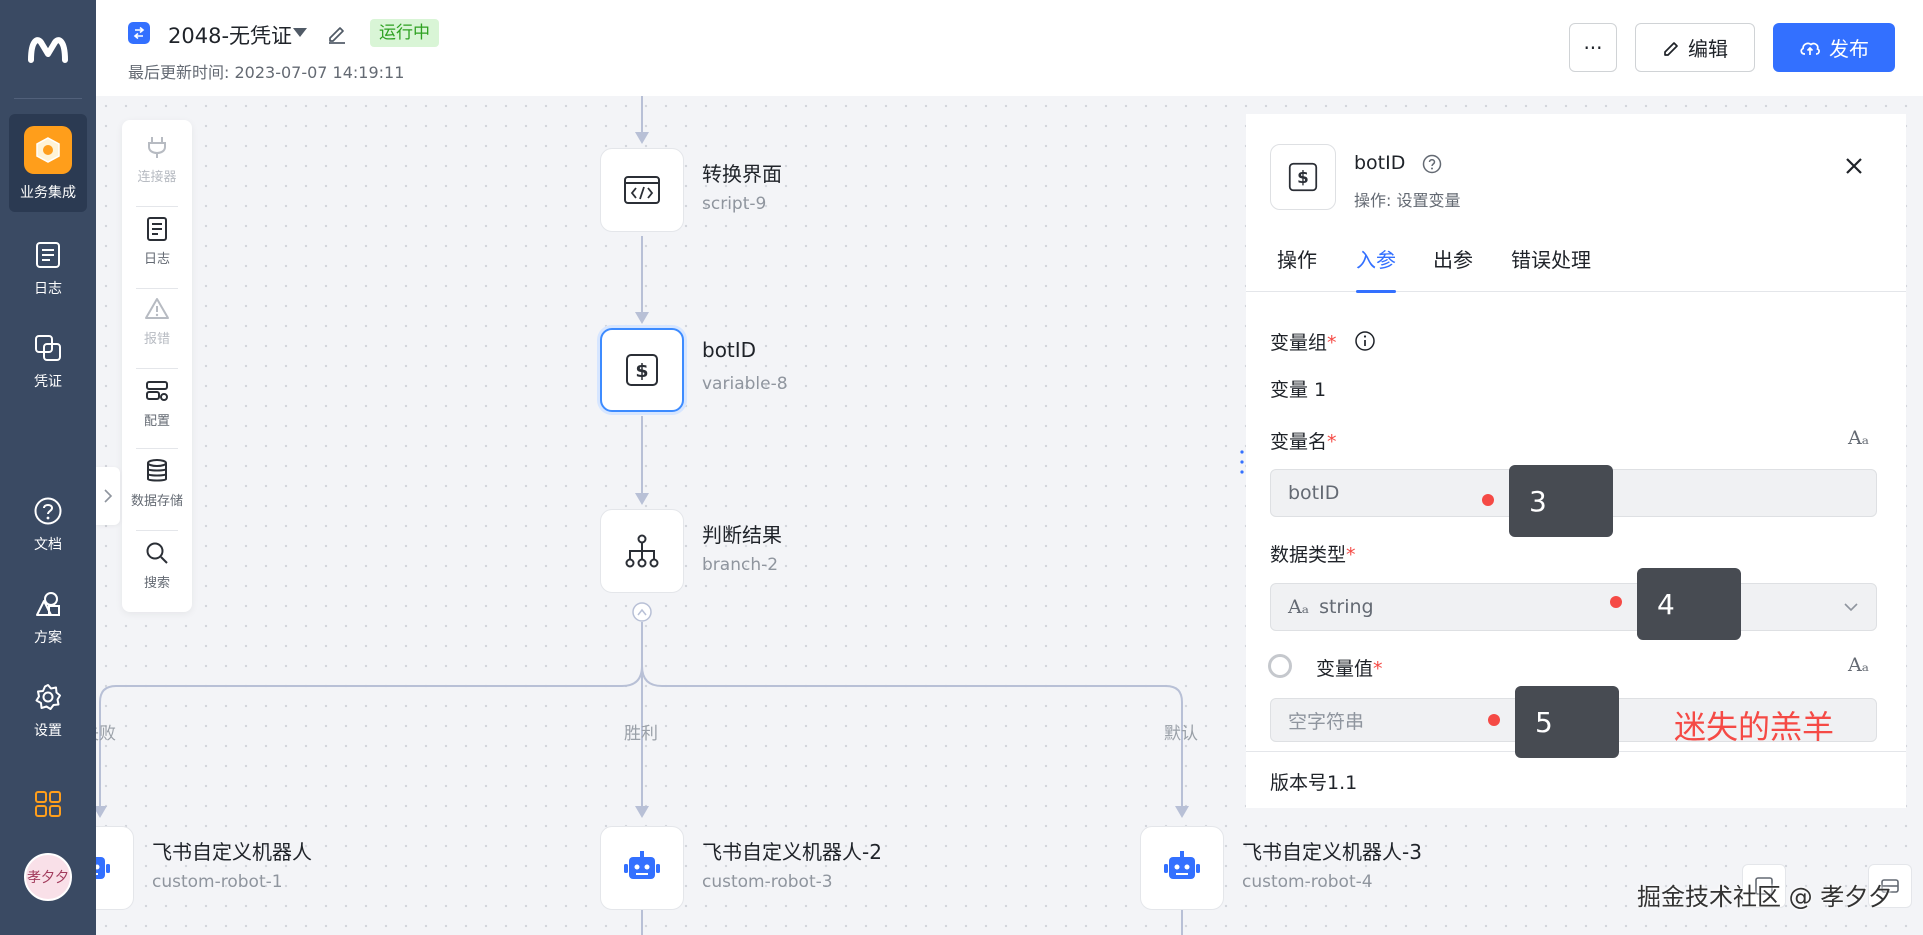  I want to click on solution-icon, so click(48, 604).